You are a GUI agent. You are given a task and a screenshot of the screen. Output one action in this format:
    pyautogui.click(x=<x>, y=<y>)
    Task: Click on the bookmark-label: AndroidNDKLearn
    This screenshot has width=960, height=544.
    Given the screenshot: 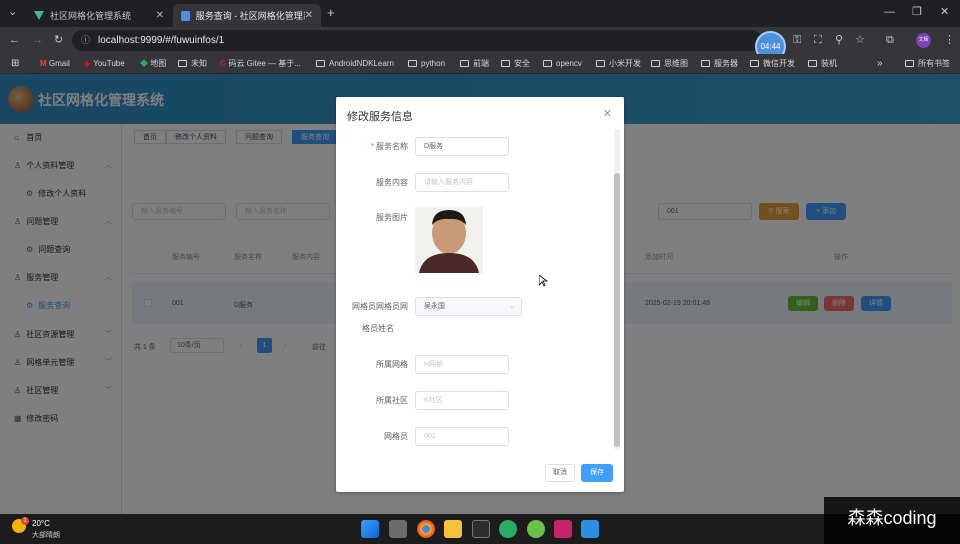 What is the action you would take?
    pyautogui.click(x=361, y=63)
    